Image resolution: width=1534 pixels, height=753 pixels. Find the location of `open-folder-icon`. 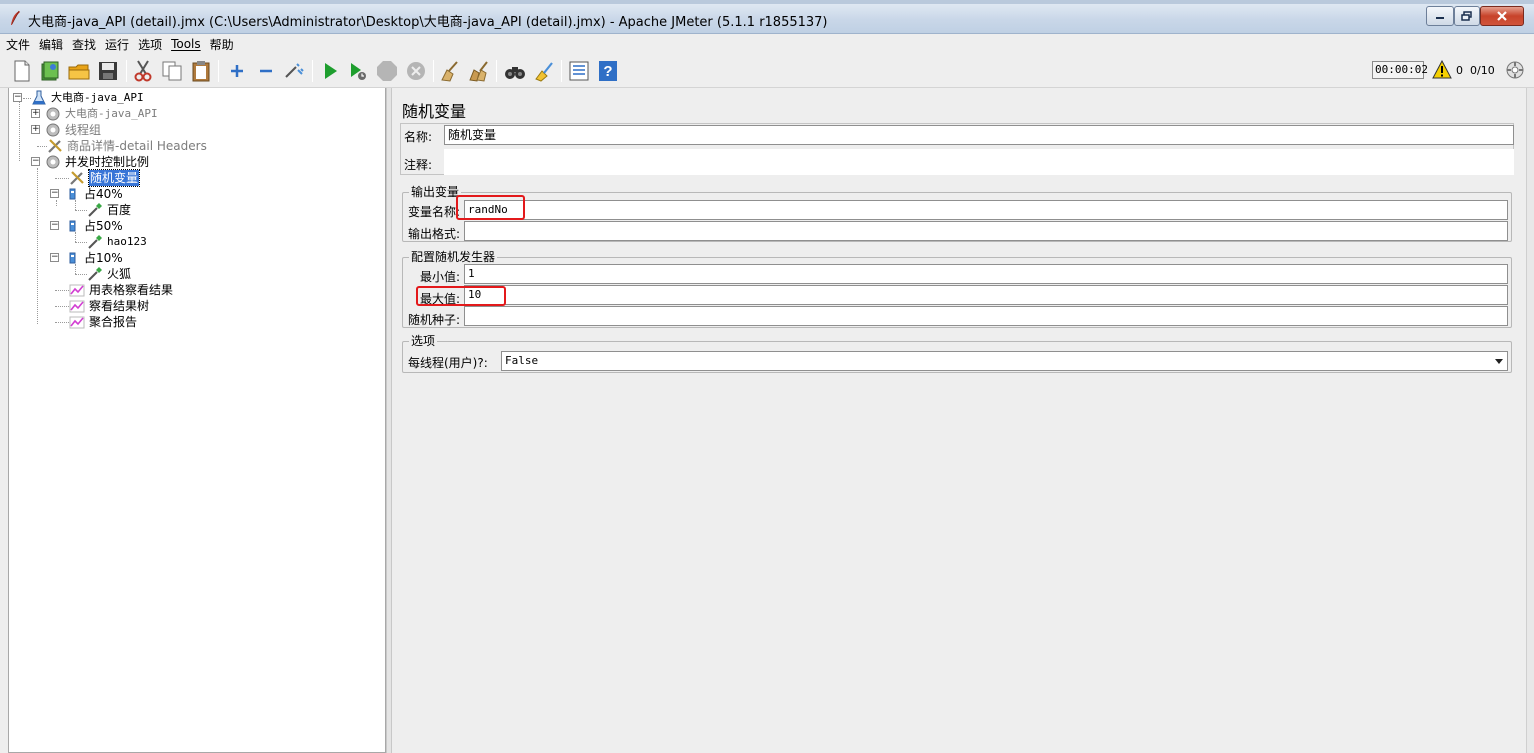

open-folder-icon is located at coordinates (79, 72).